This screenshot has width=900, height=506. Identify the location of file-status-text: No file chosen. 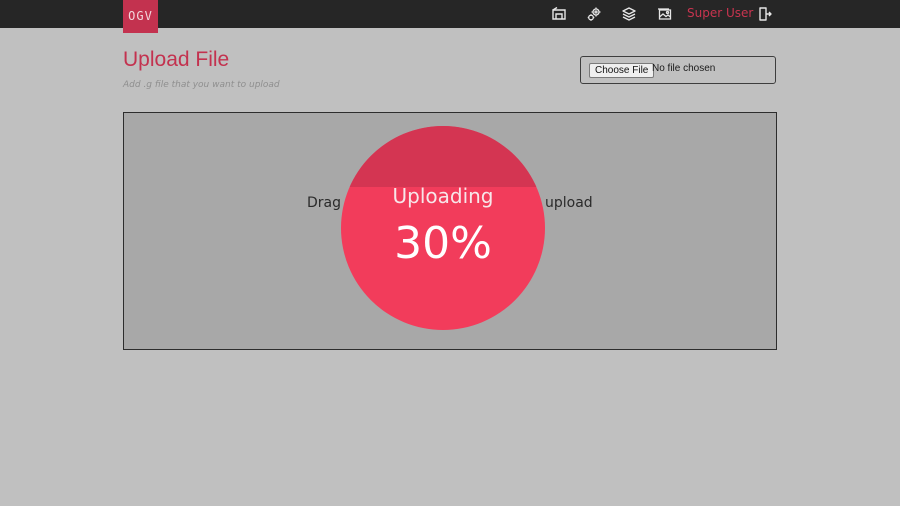
(684, 68).